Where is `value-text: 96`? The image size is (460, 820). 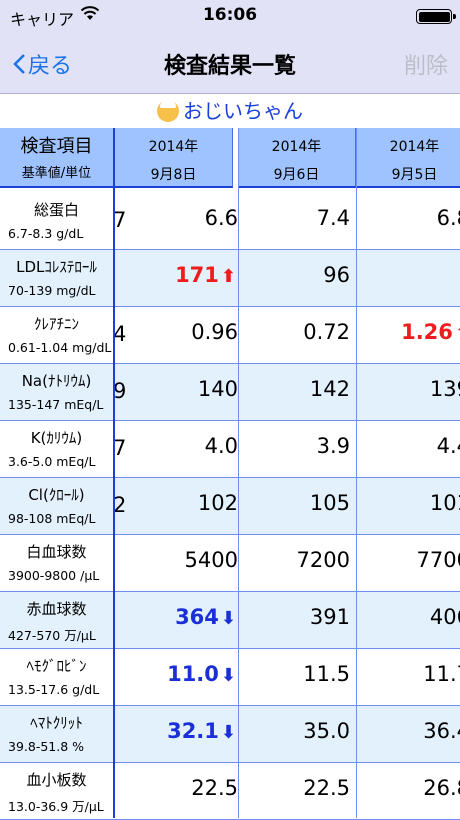 value-text: 96 is located at coordinates (336, 275).